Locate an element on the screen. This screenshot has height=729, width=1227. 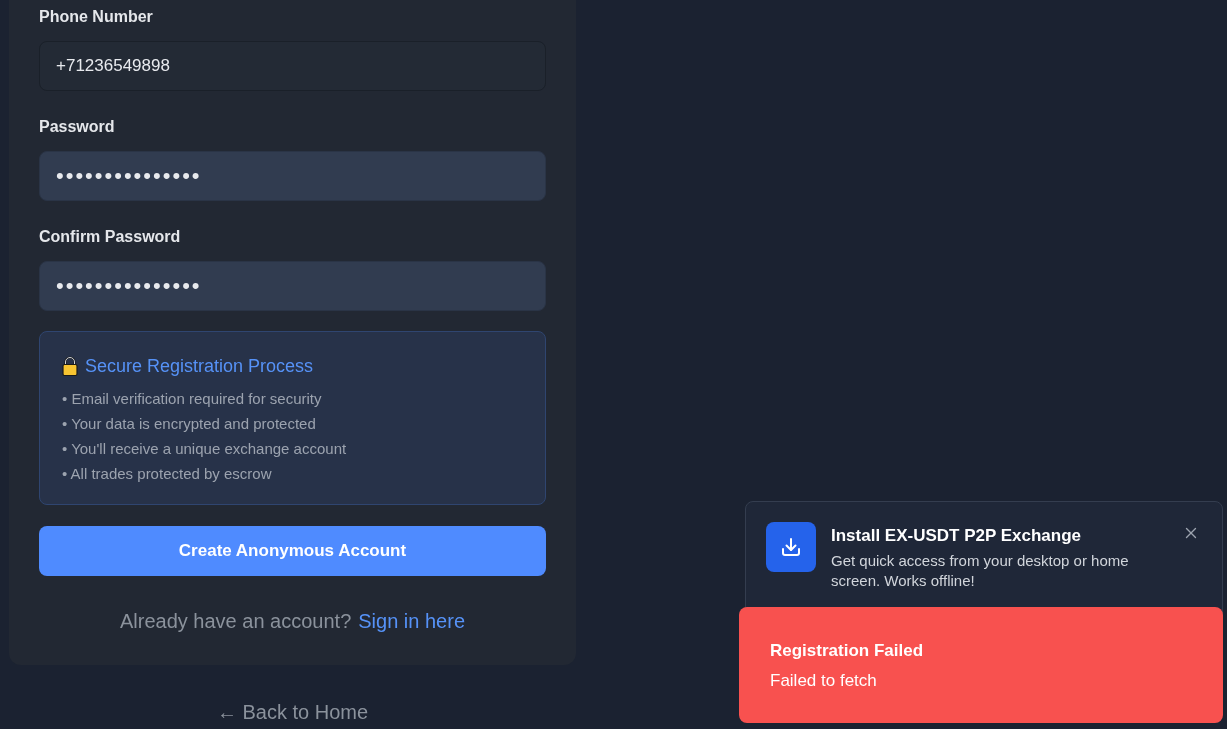
field-label: Phone Number is located at coordinates (96, 17).